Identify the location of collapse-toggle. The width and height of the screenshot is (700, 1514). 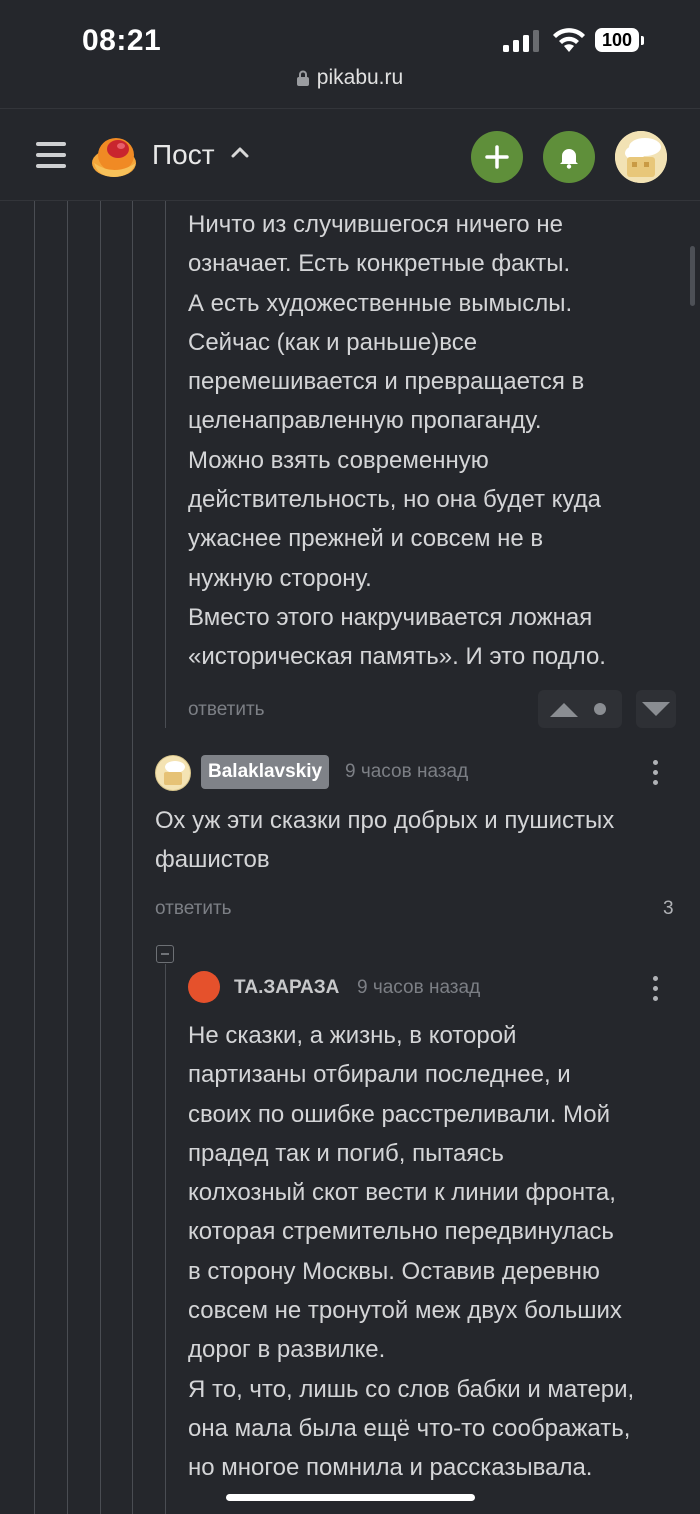
(165, 954).